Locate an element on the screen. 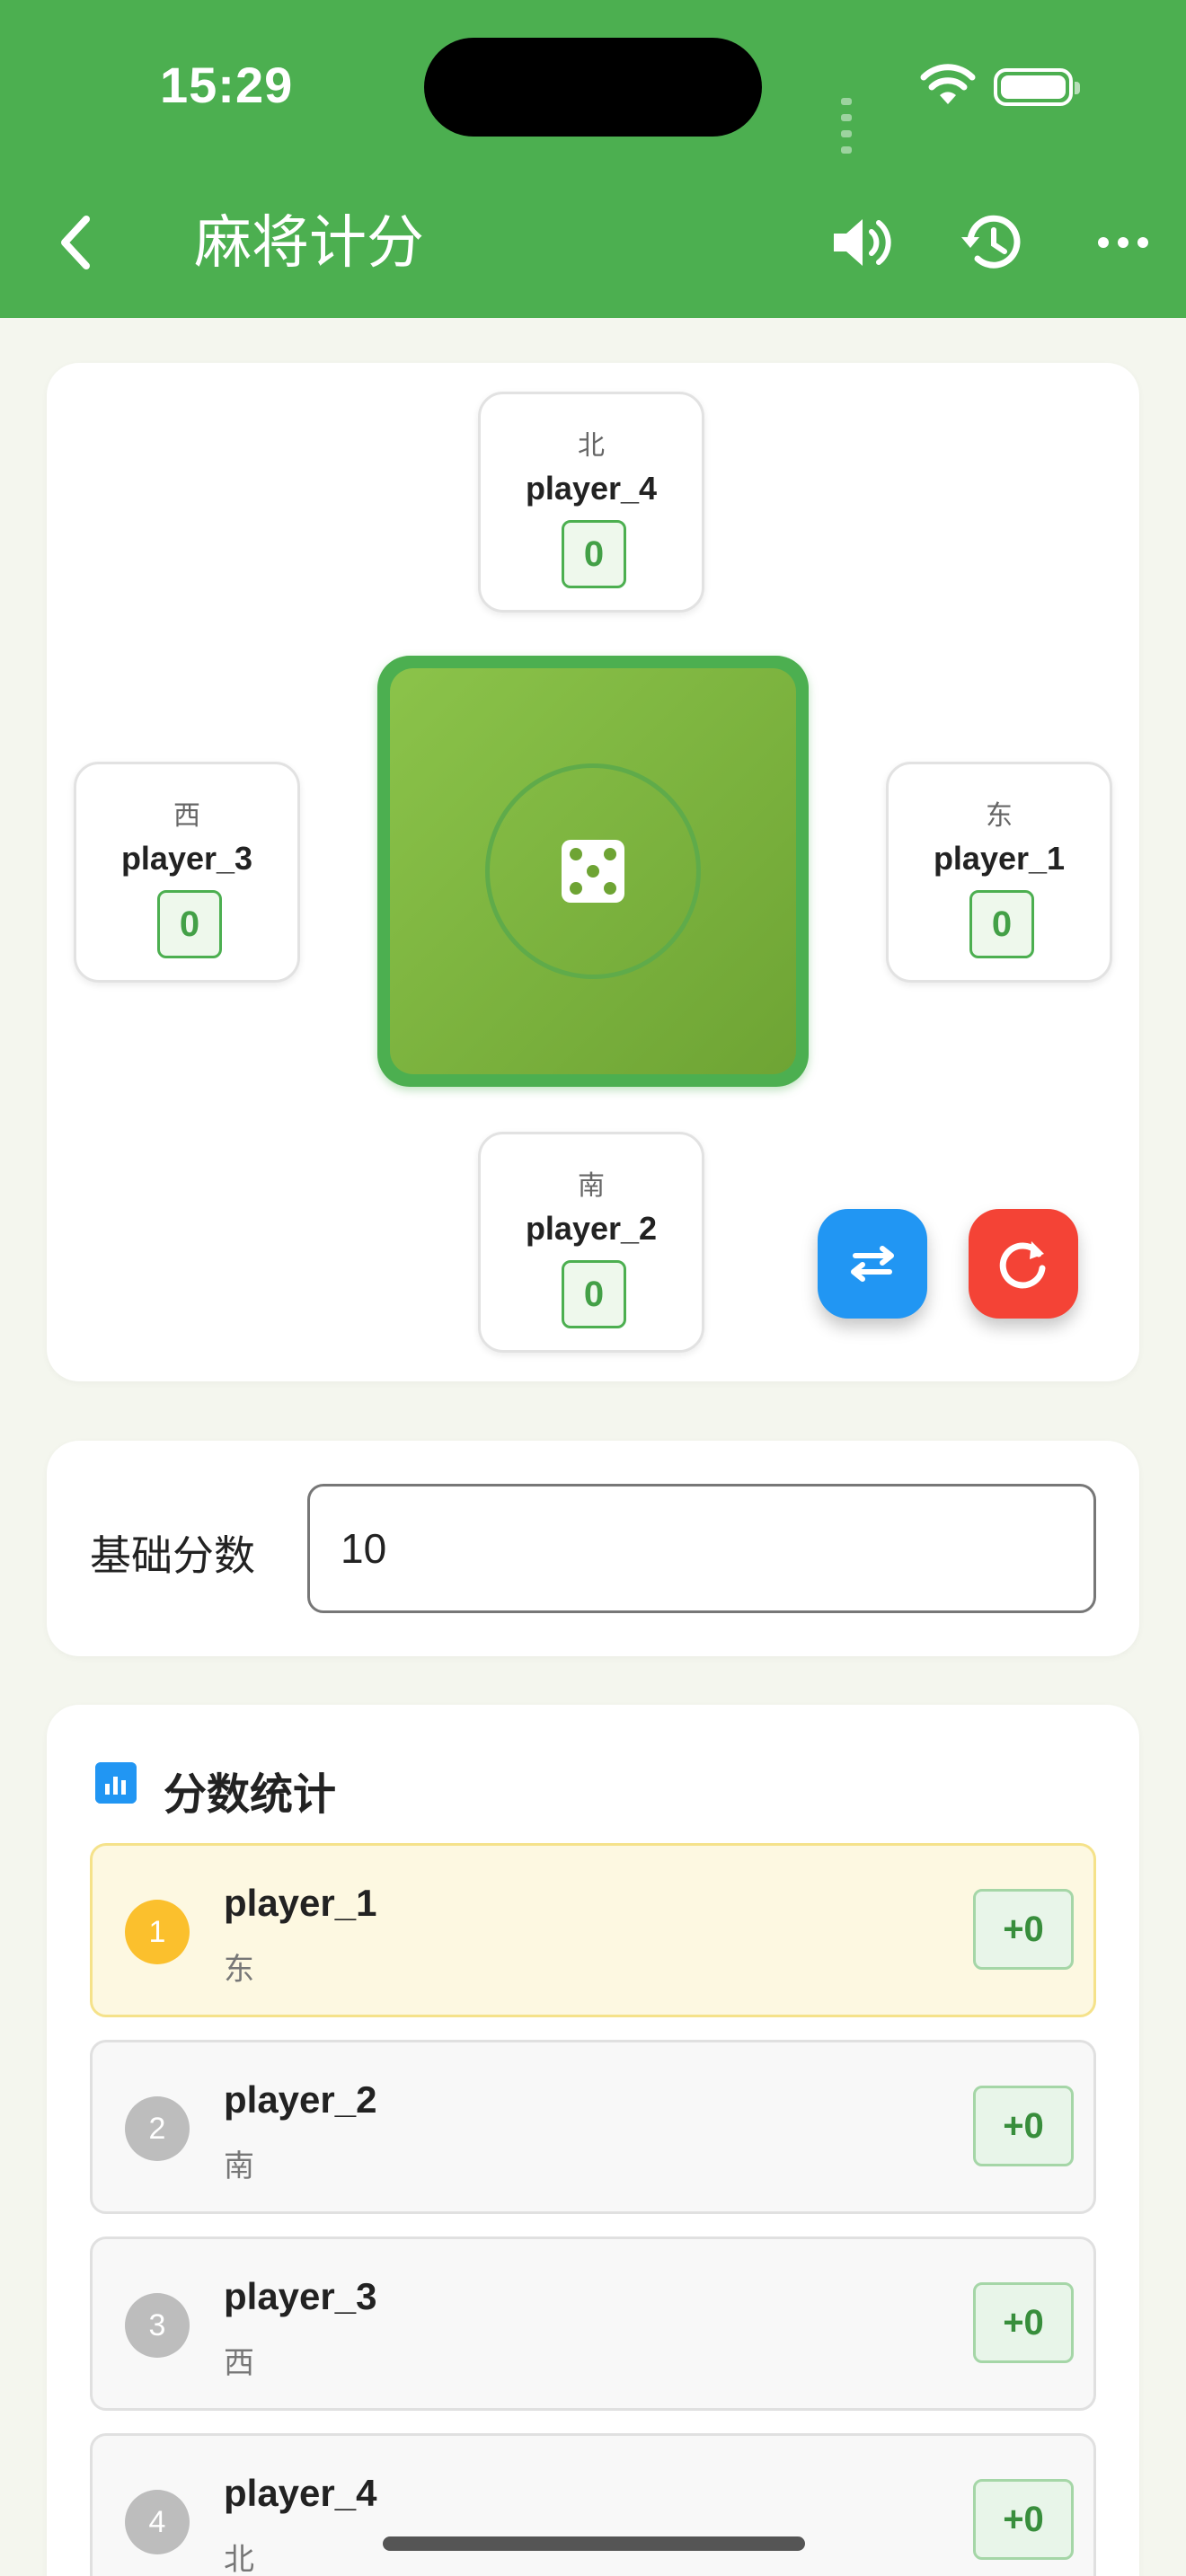  cellular-icon is located at coordinates (849, 125).